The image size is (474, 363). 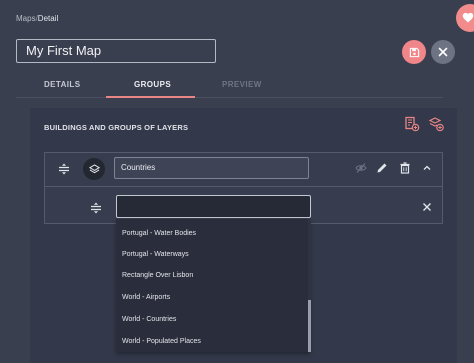 I want to click on breadcrumb-root-link: Maps, so click(x=26, y=18).